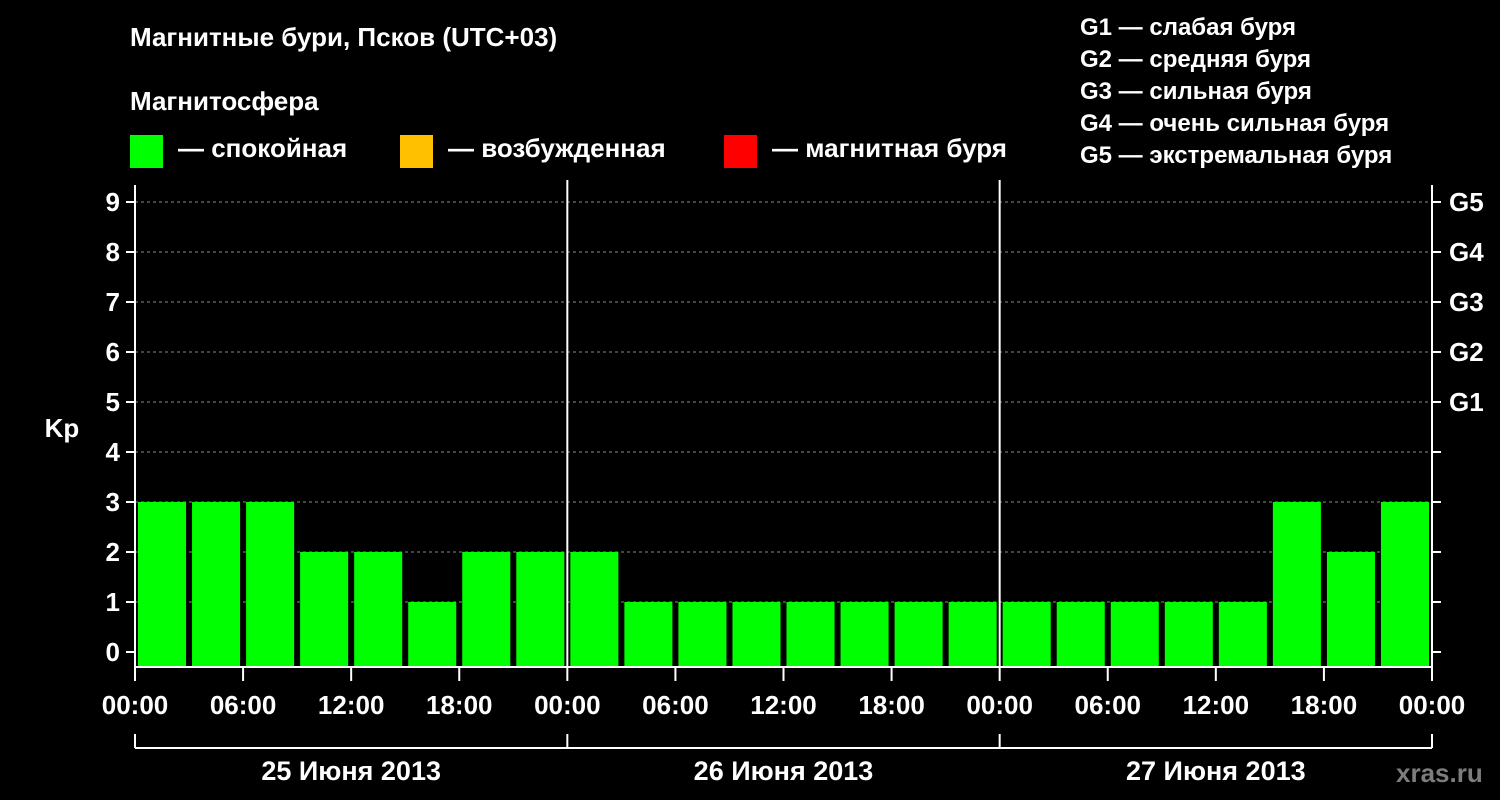 This screenshot has width=1500, height=800. I want to click on y-tick-label: 9, so click(113, 202).